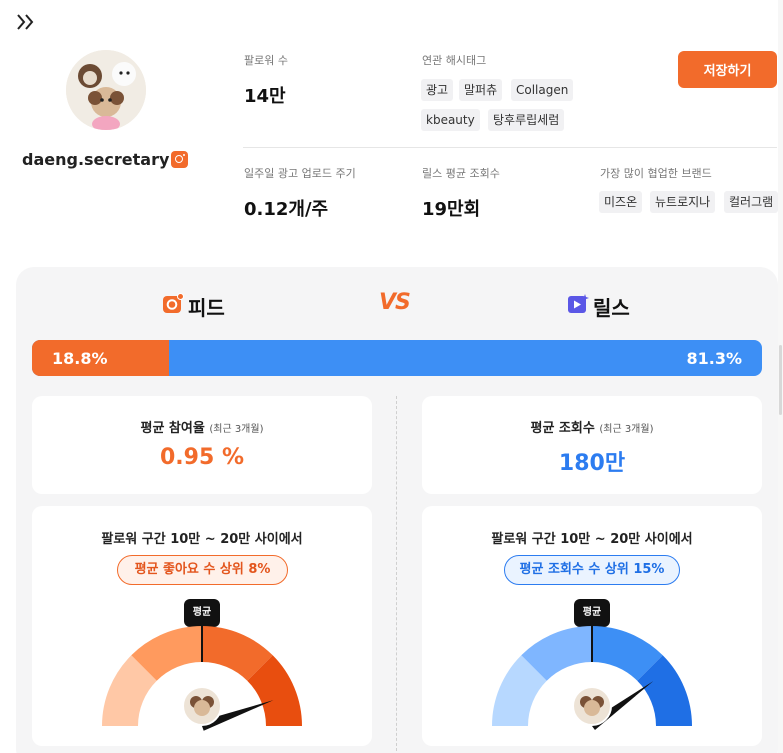  I want to click on hashtags-label: 연관 해시태그, so click(454, 60).